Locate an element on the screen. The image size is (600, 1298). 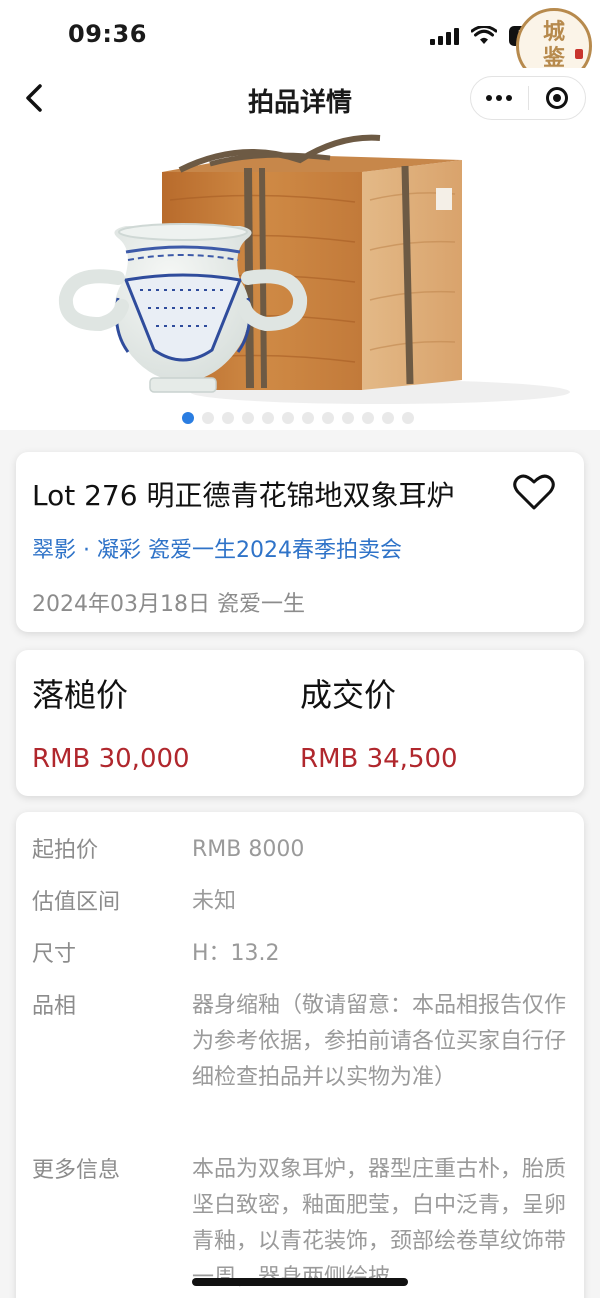
chevron-left-icon is located at coordinates (34, 98).